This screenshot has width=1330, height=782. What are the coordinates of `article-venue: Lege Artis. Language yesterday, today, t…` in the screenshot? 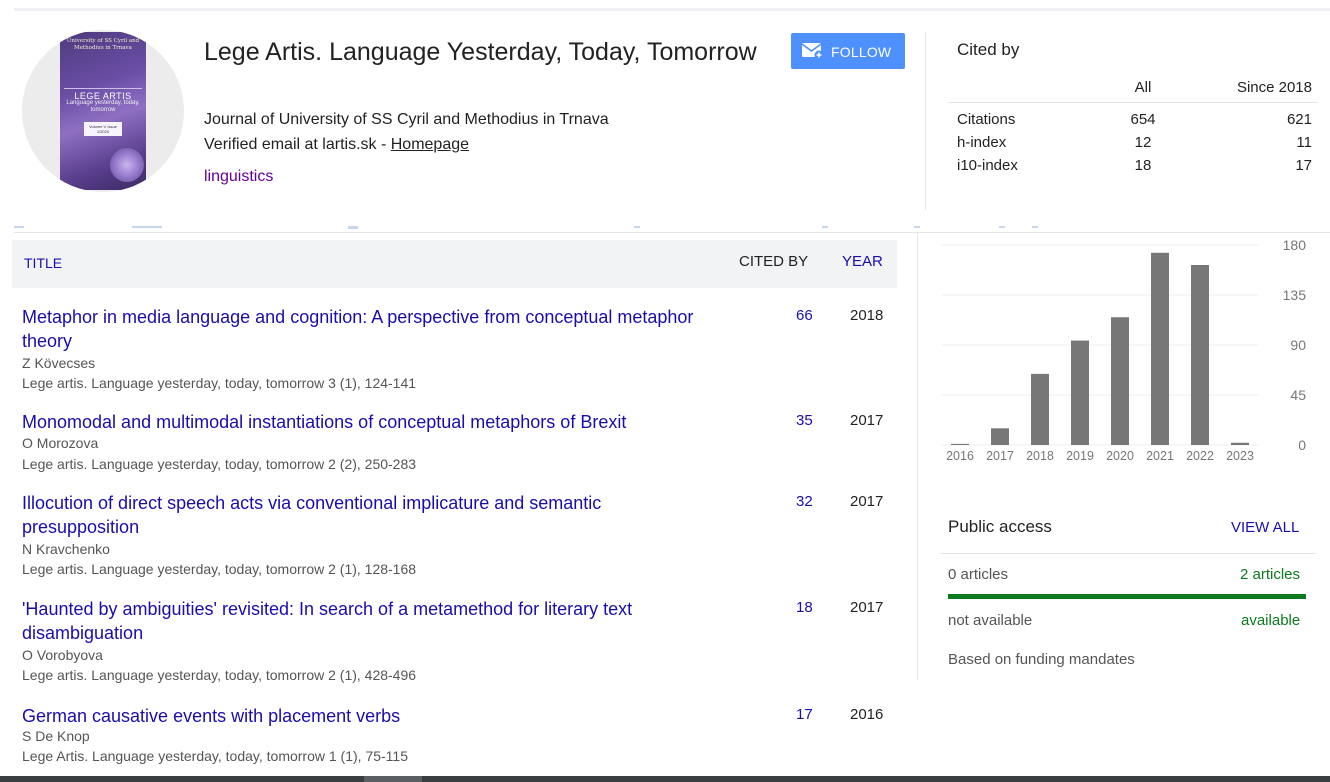 It's located at (215, 756).